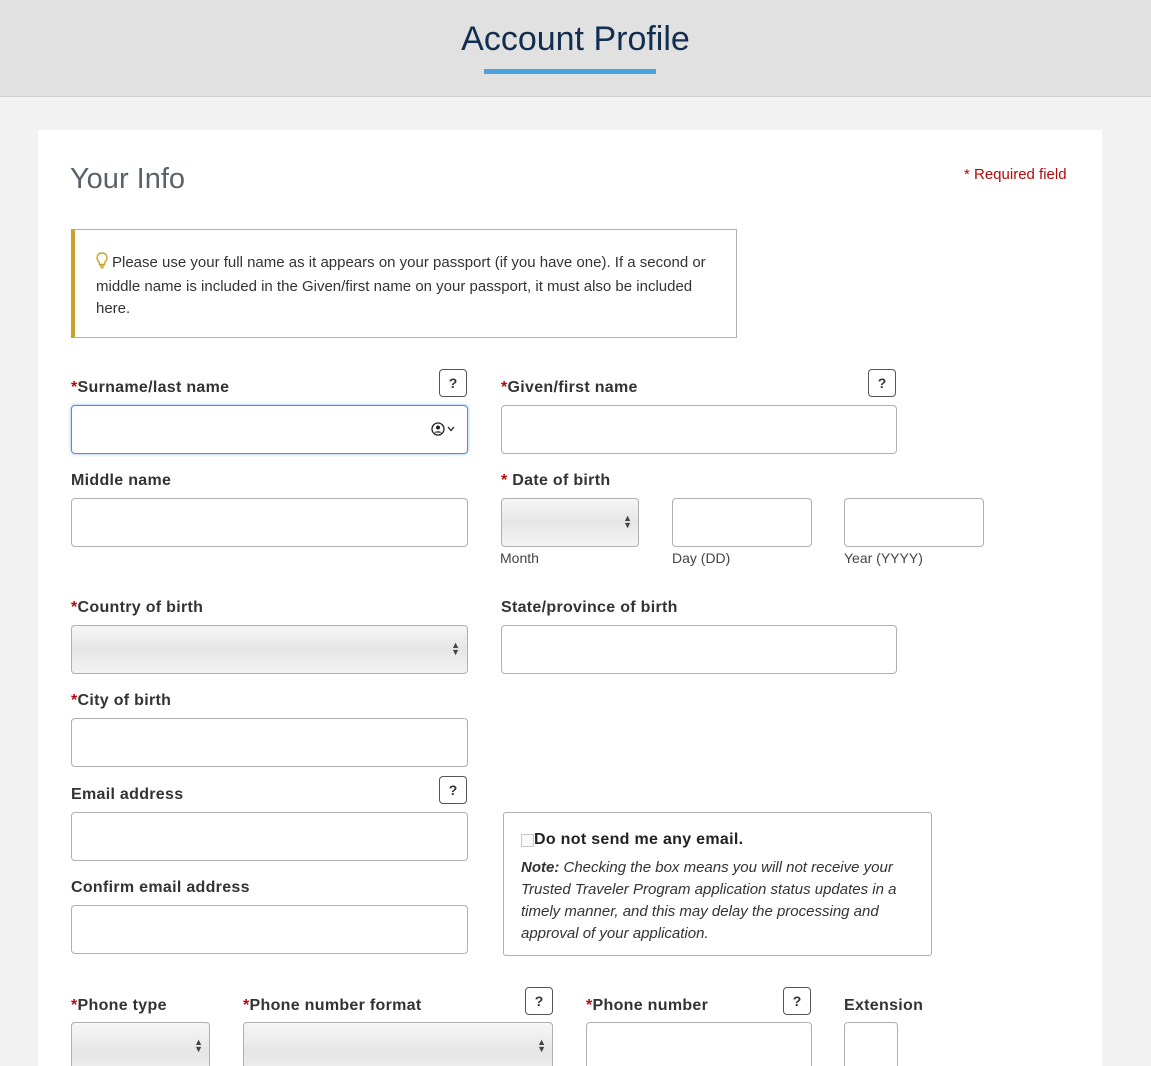  What do you see at coordinates (269, 742) in the screenshot?
I see `city-of-birth-input` at bounding box center [269, 742].